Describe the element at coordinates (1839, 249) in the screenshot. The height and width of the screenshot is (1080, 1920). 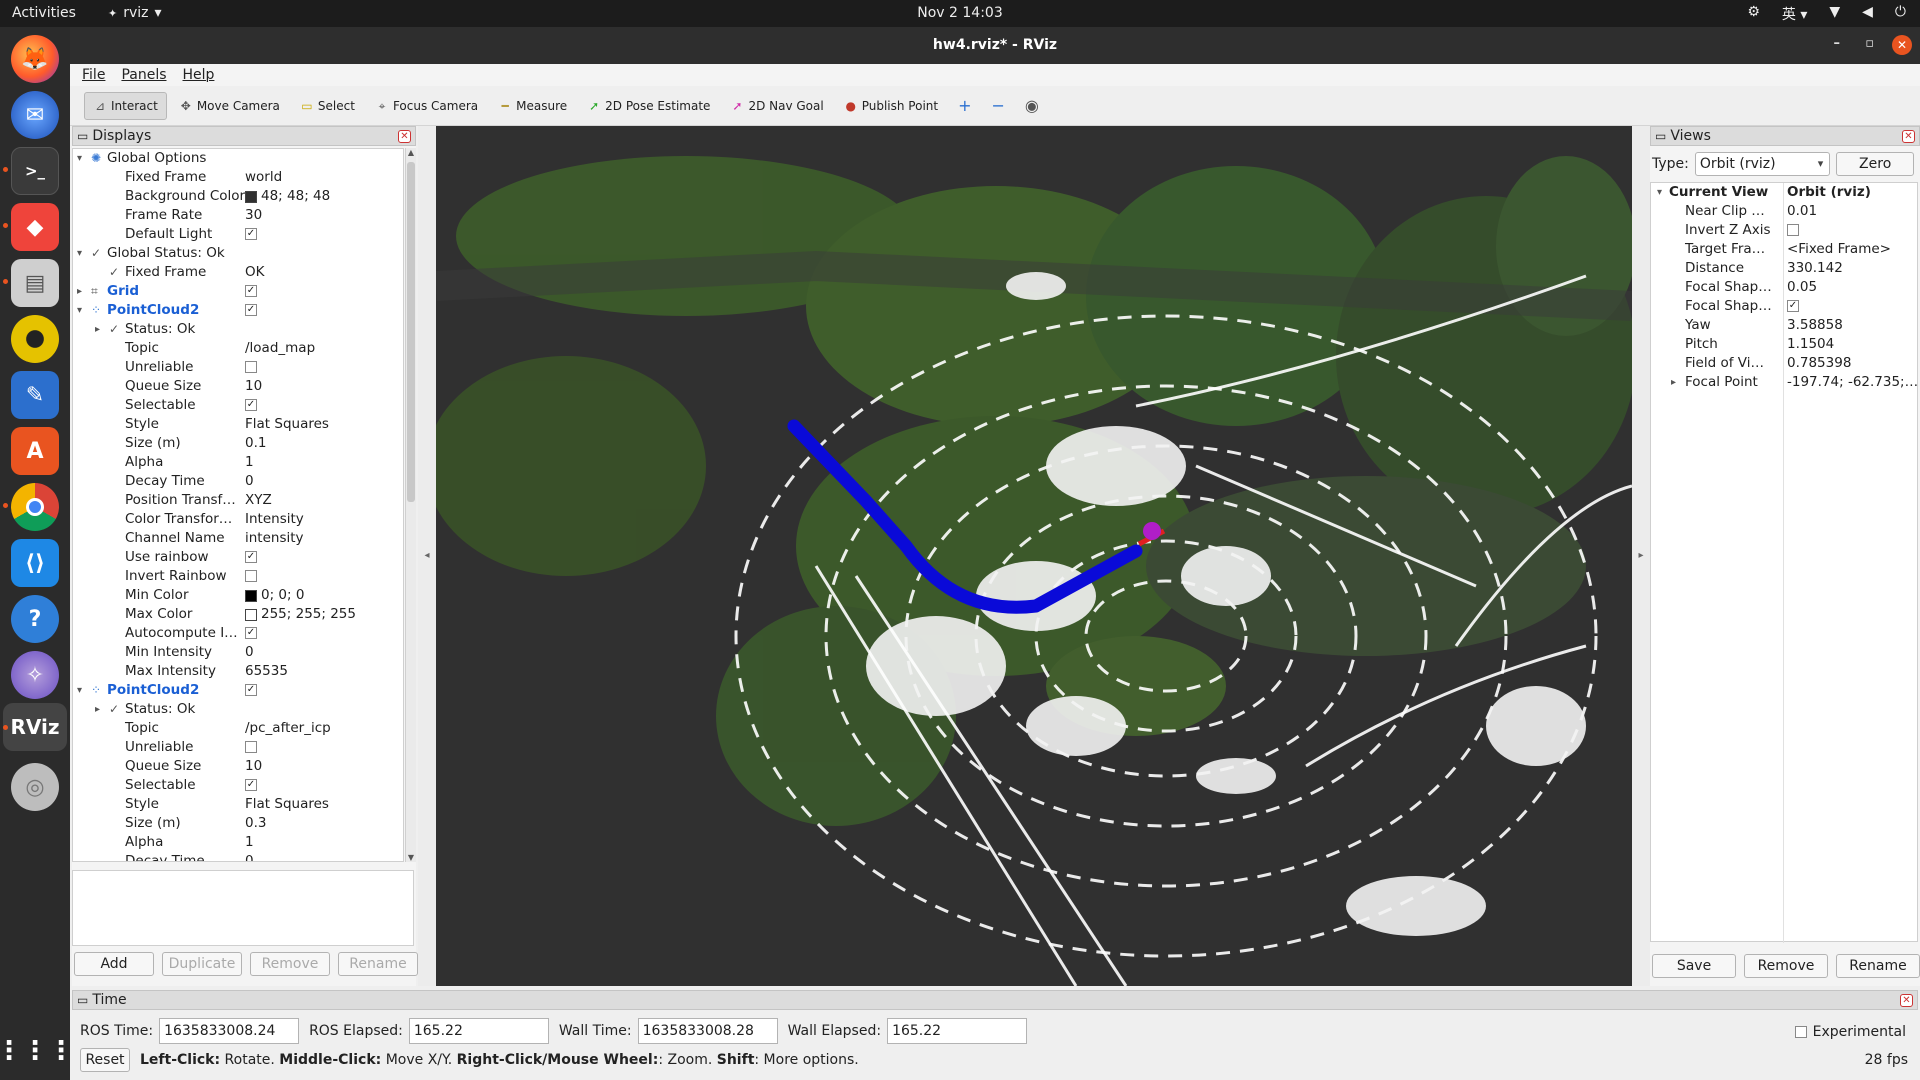
I see `property-value: <Fixed Frame>` at that location.